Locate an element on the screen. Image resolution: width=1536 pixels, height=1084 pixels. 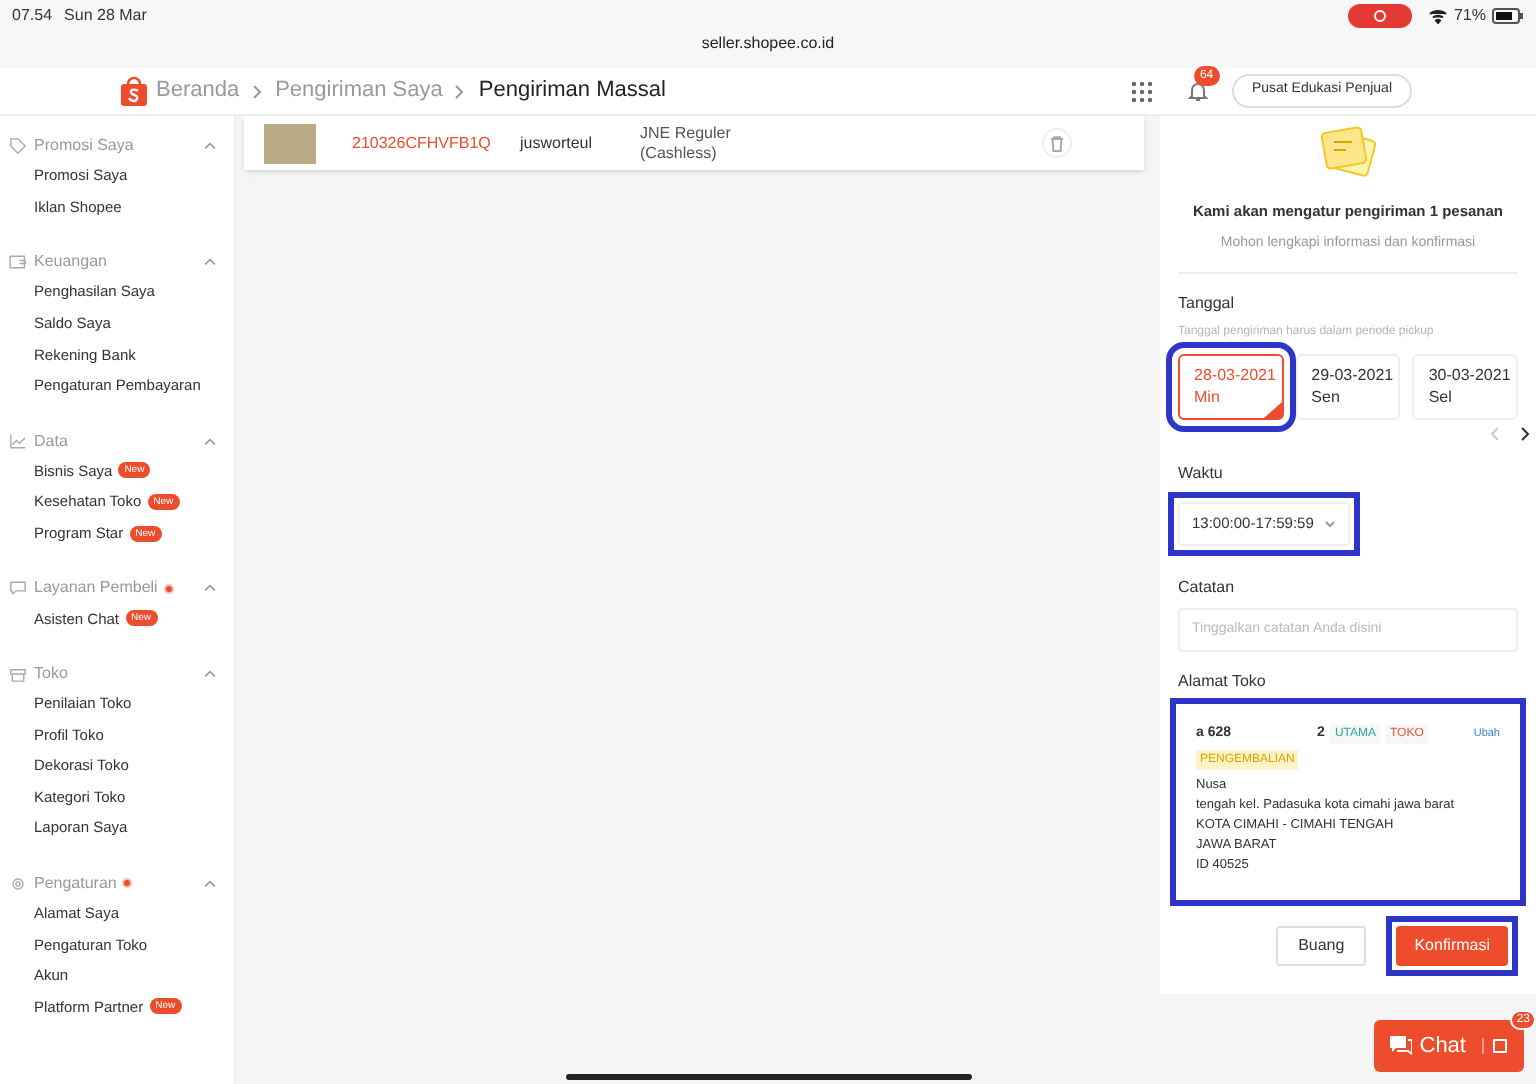
chat-icon is located at coordinates (18, 588).